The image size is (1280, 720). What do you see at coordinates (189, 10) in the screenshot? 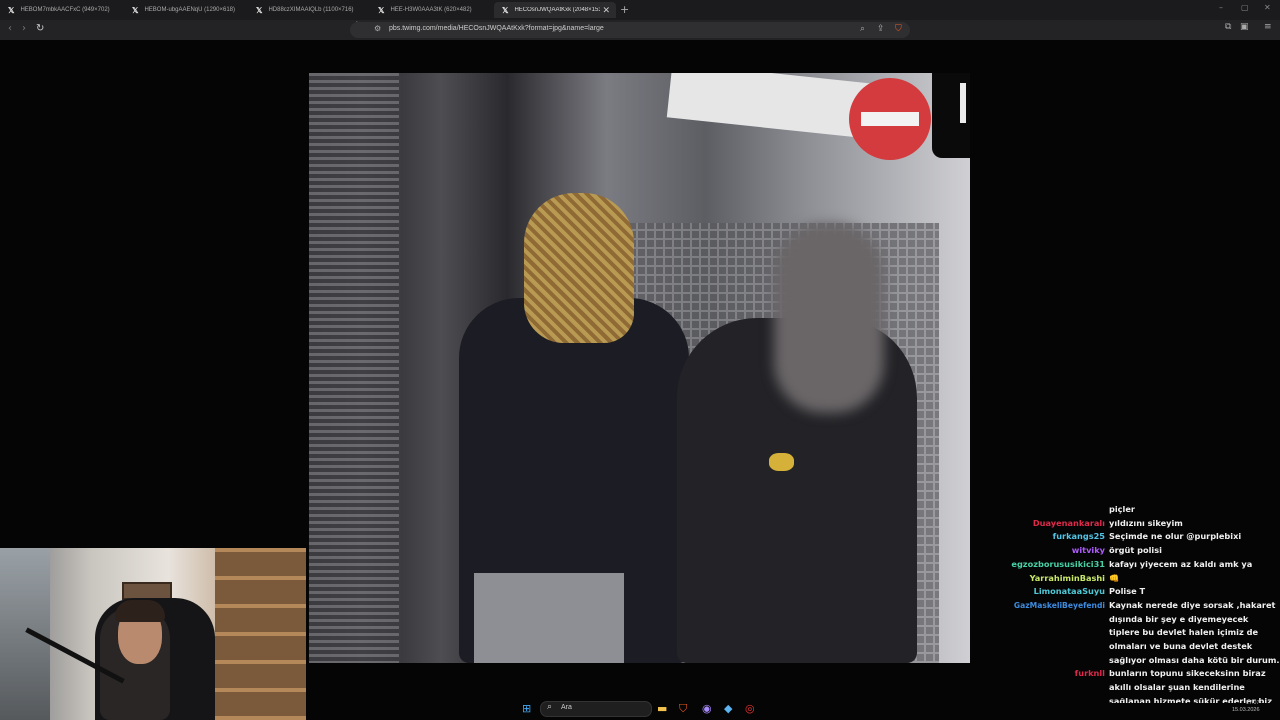
I see `tab-title: HEBOM-ubgAAENqU (1290×618)` at bounding box center [189, 10].